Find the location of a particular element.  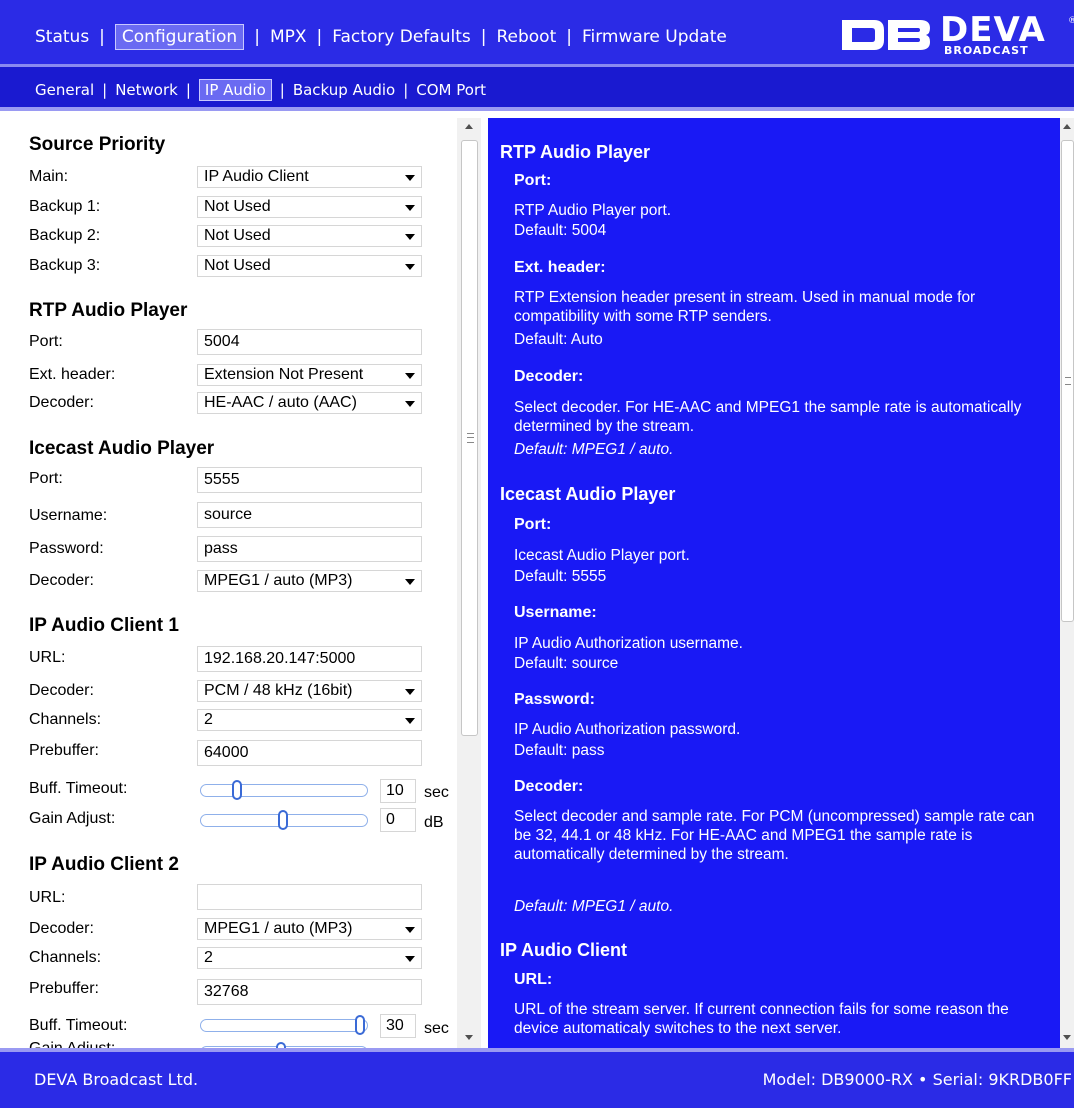

client2-timeout-label: Buff. Timeout: is located at coordinates (78, 1025).